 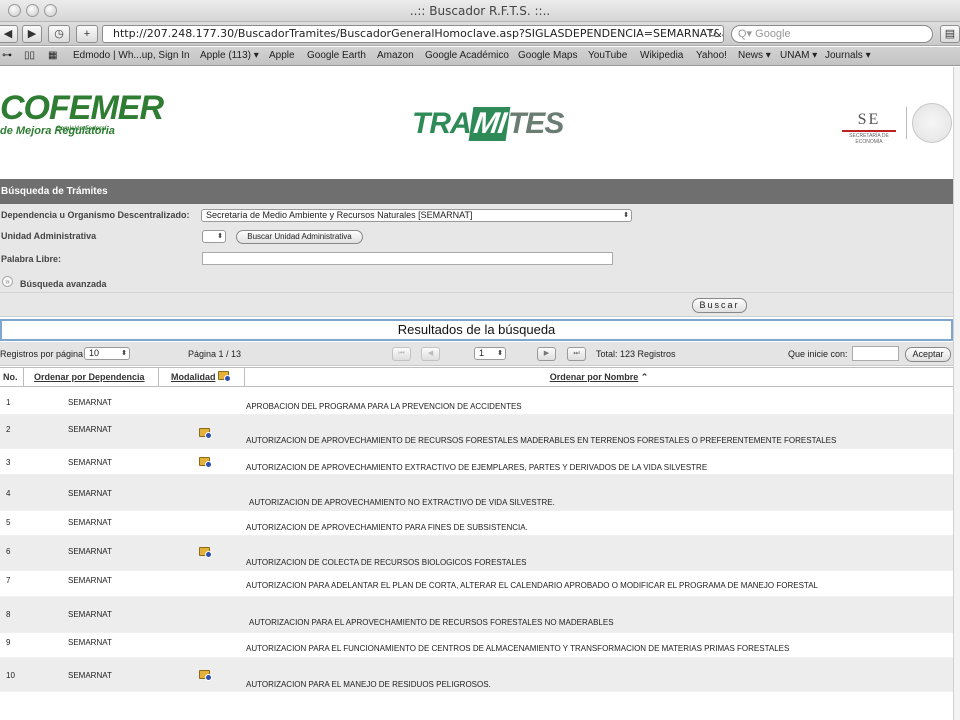 What do you see at coordinates (8, 522) in the screenshot?
I see `row-number: 5` at bounding box center [8, 522].